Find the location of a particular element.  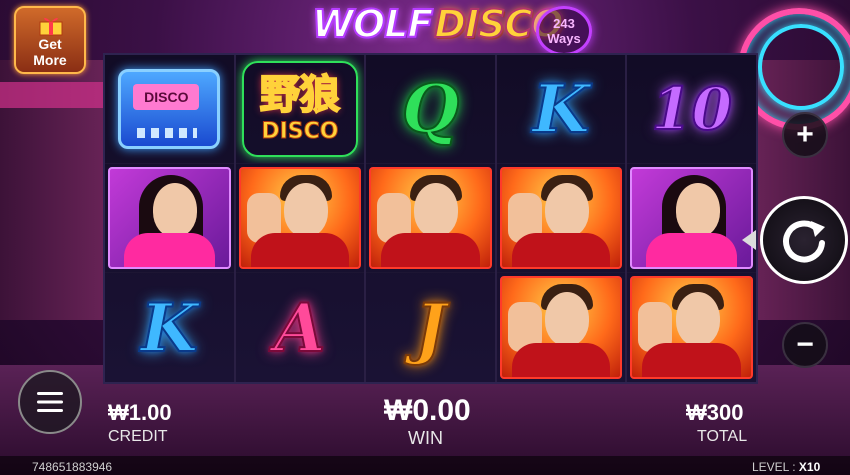

reel-4: K is located at coordinates (562, 218).